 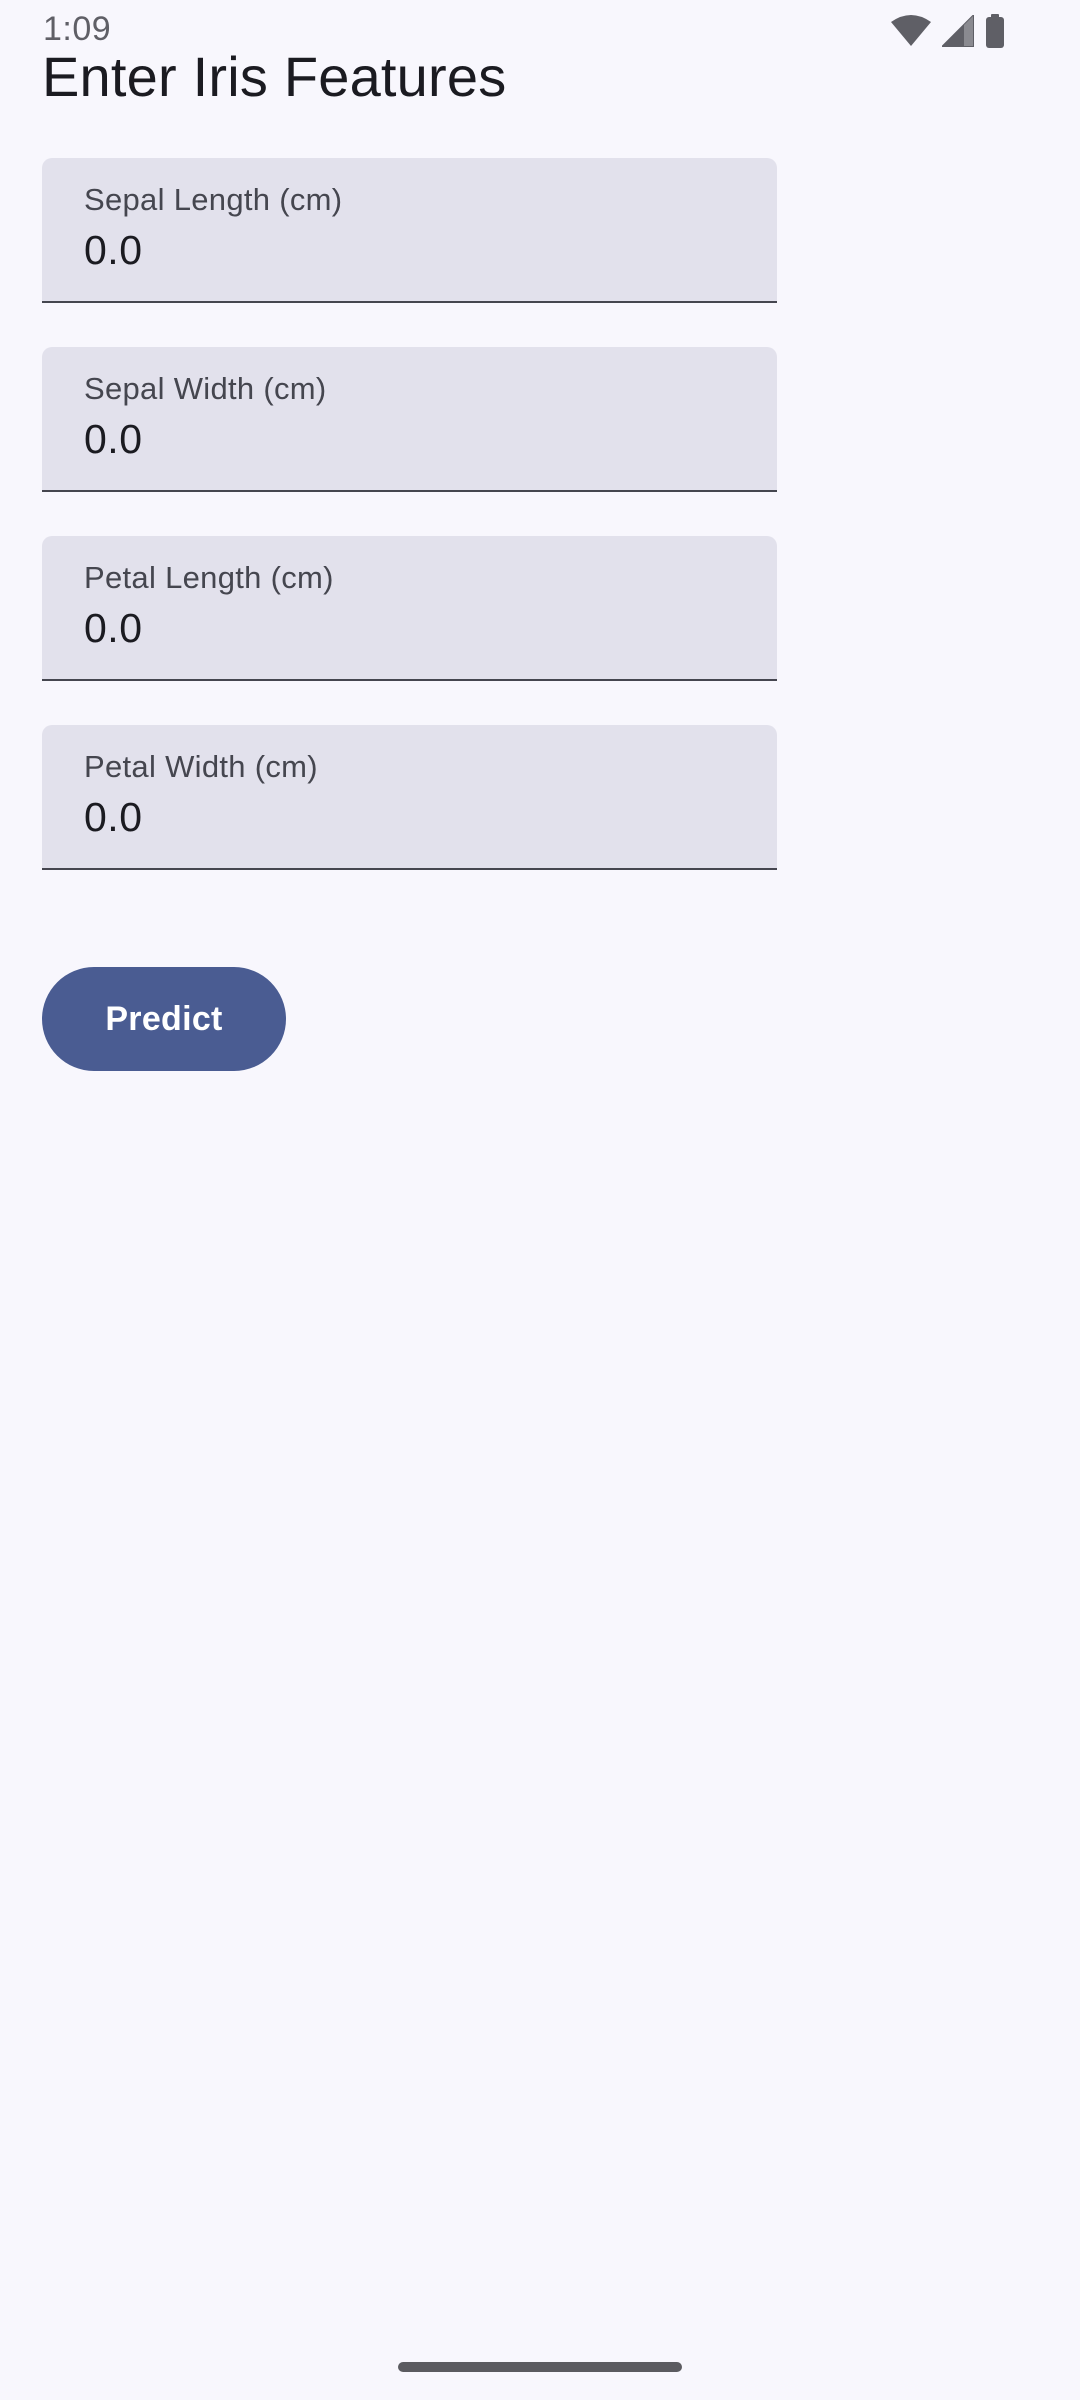 What do you see at coordinates (958, 31) in the screenshot?
I see `cellular-signal-icon` at bounding box center [958, 31].